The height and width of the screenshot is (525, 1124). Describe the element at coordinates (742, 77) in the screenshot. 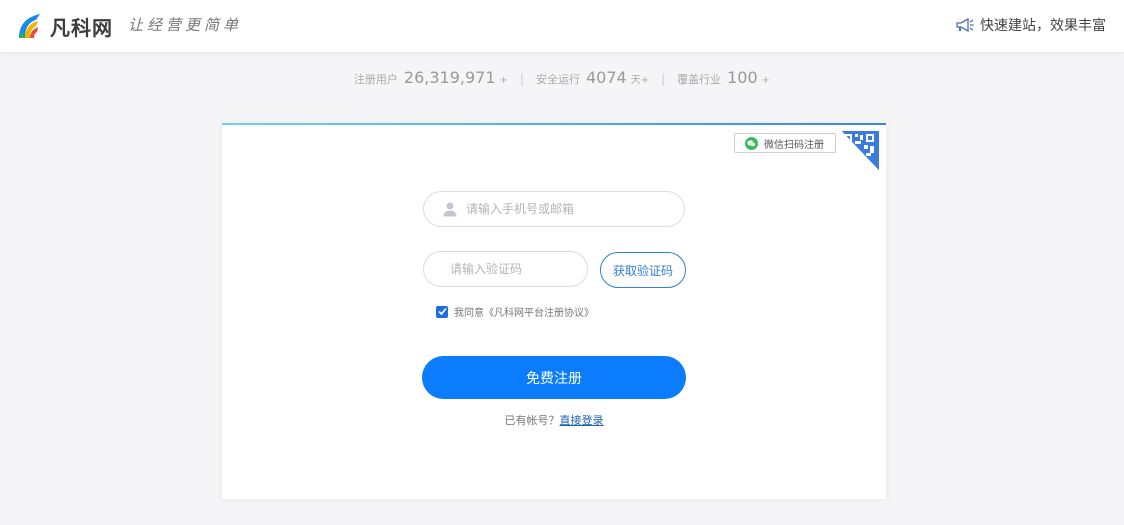

I see `stat-value: 100` at that location.